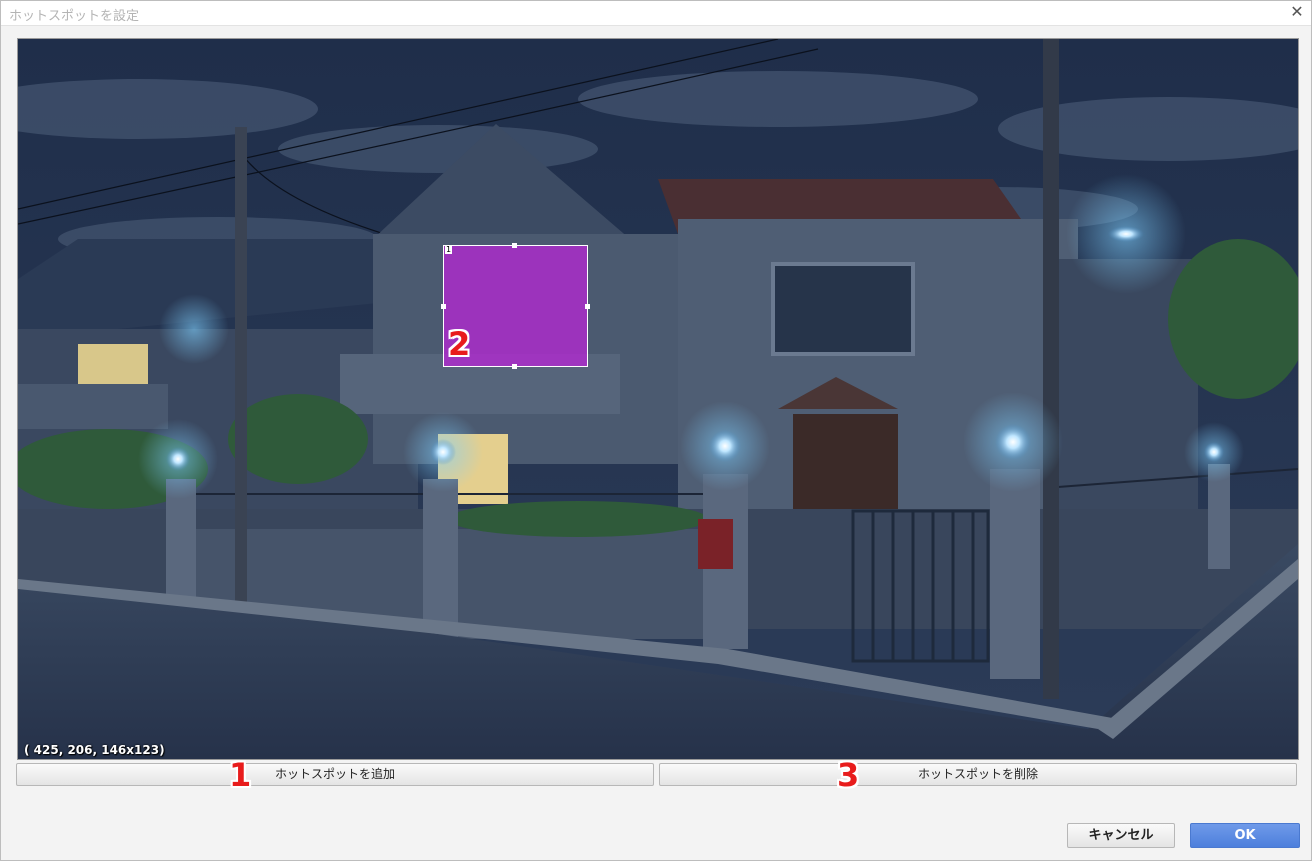 The width and height of the screenshot is (1312, 861). Describe the element at coordinates (1297, 12) in the screenshot. I see `close-icon: ✕` at that location.